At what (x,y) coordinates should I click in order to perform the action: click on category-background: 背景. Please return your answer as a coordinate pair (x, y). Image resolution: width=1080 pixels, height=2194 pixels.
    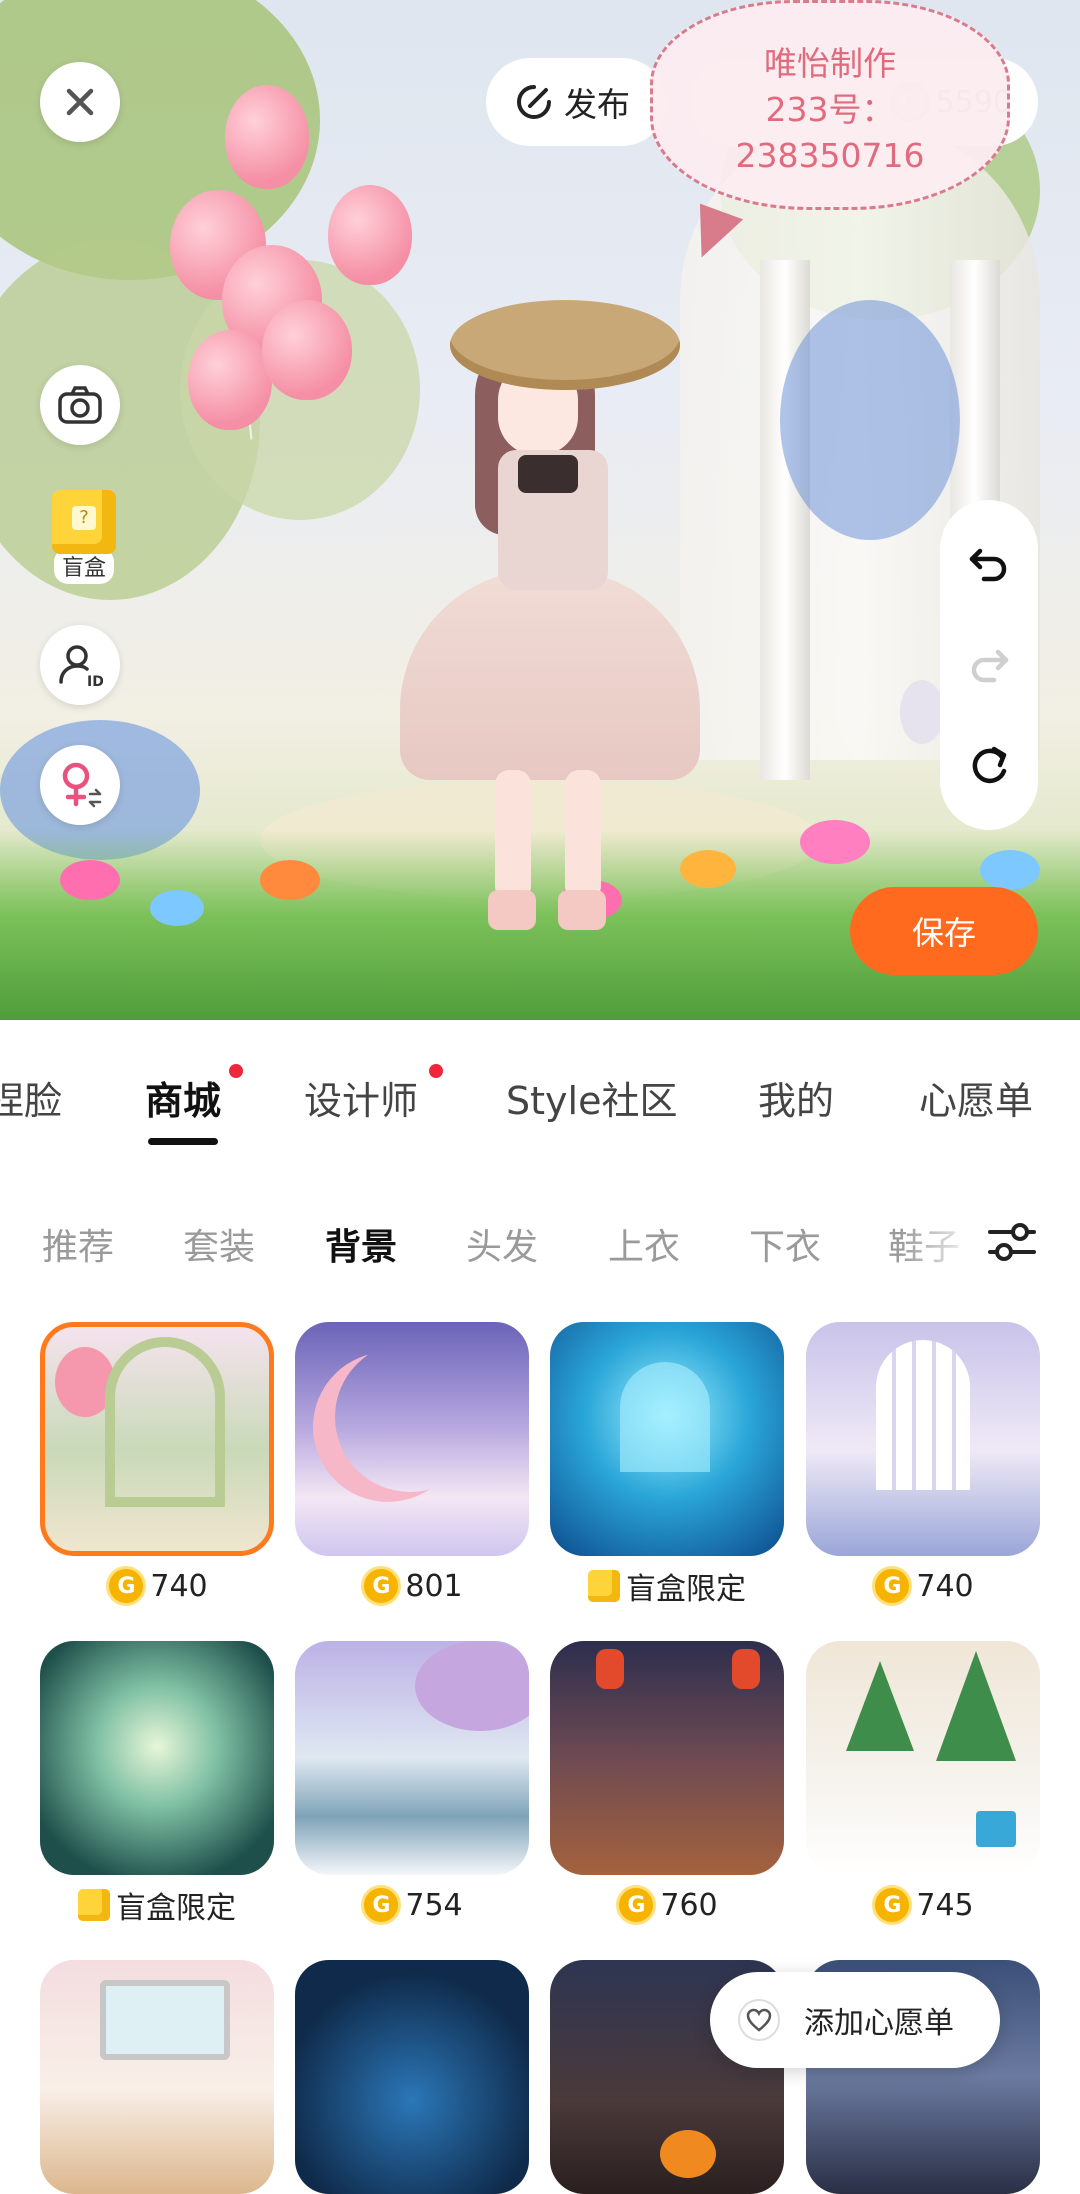
    Looking at the image, I should click on (361, 1244).